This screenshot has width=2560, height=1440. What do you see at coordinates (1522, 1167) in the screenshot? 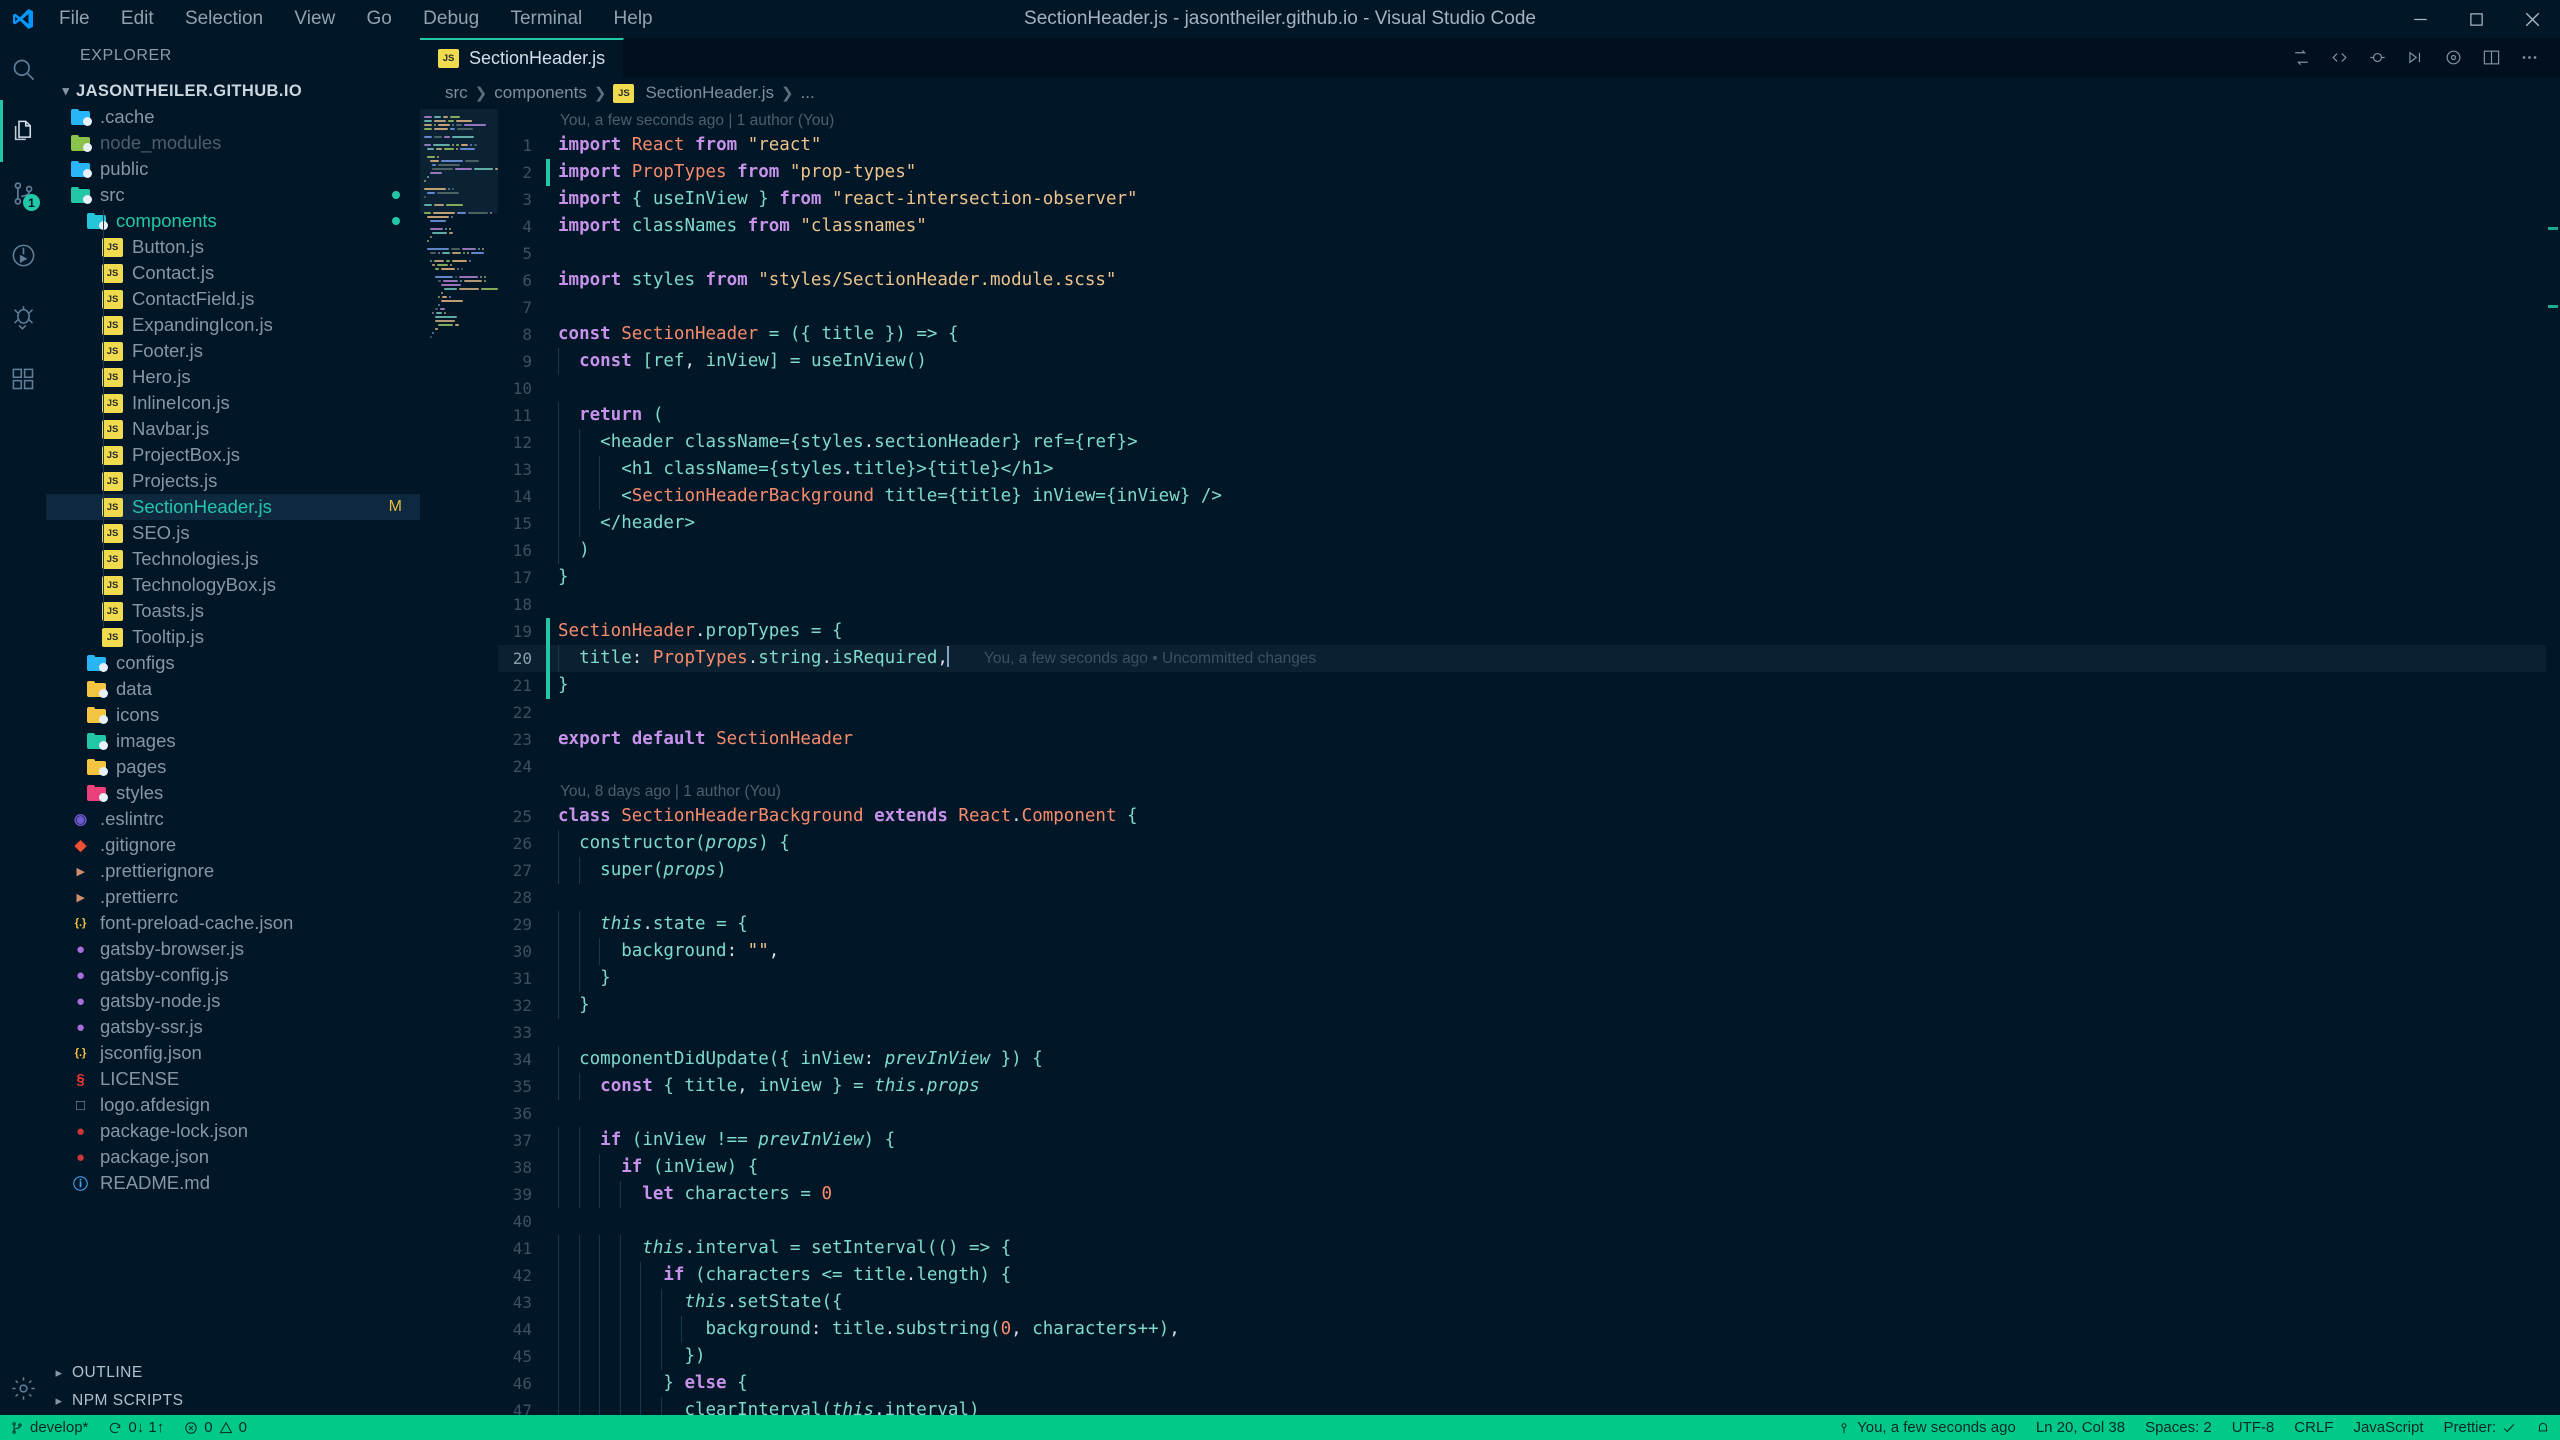
I see `code-line: 38 if (inView) {` at bounding box center [1522, 1167].